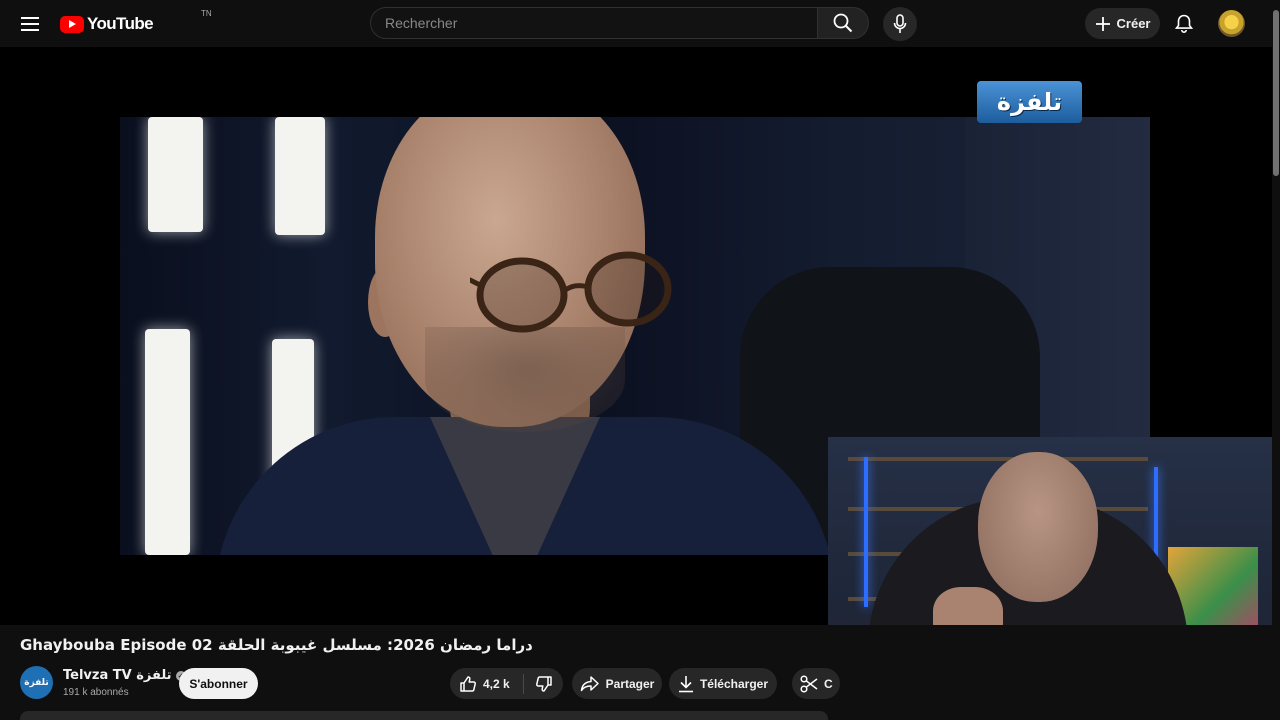 This screenshot has width=1280, height=720. Describe the element at coordinates (571, 292) in the screenshot. I see `glasses-icon` at that location.